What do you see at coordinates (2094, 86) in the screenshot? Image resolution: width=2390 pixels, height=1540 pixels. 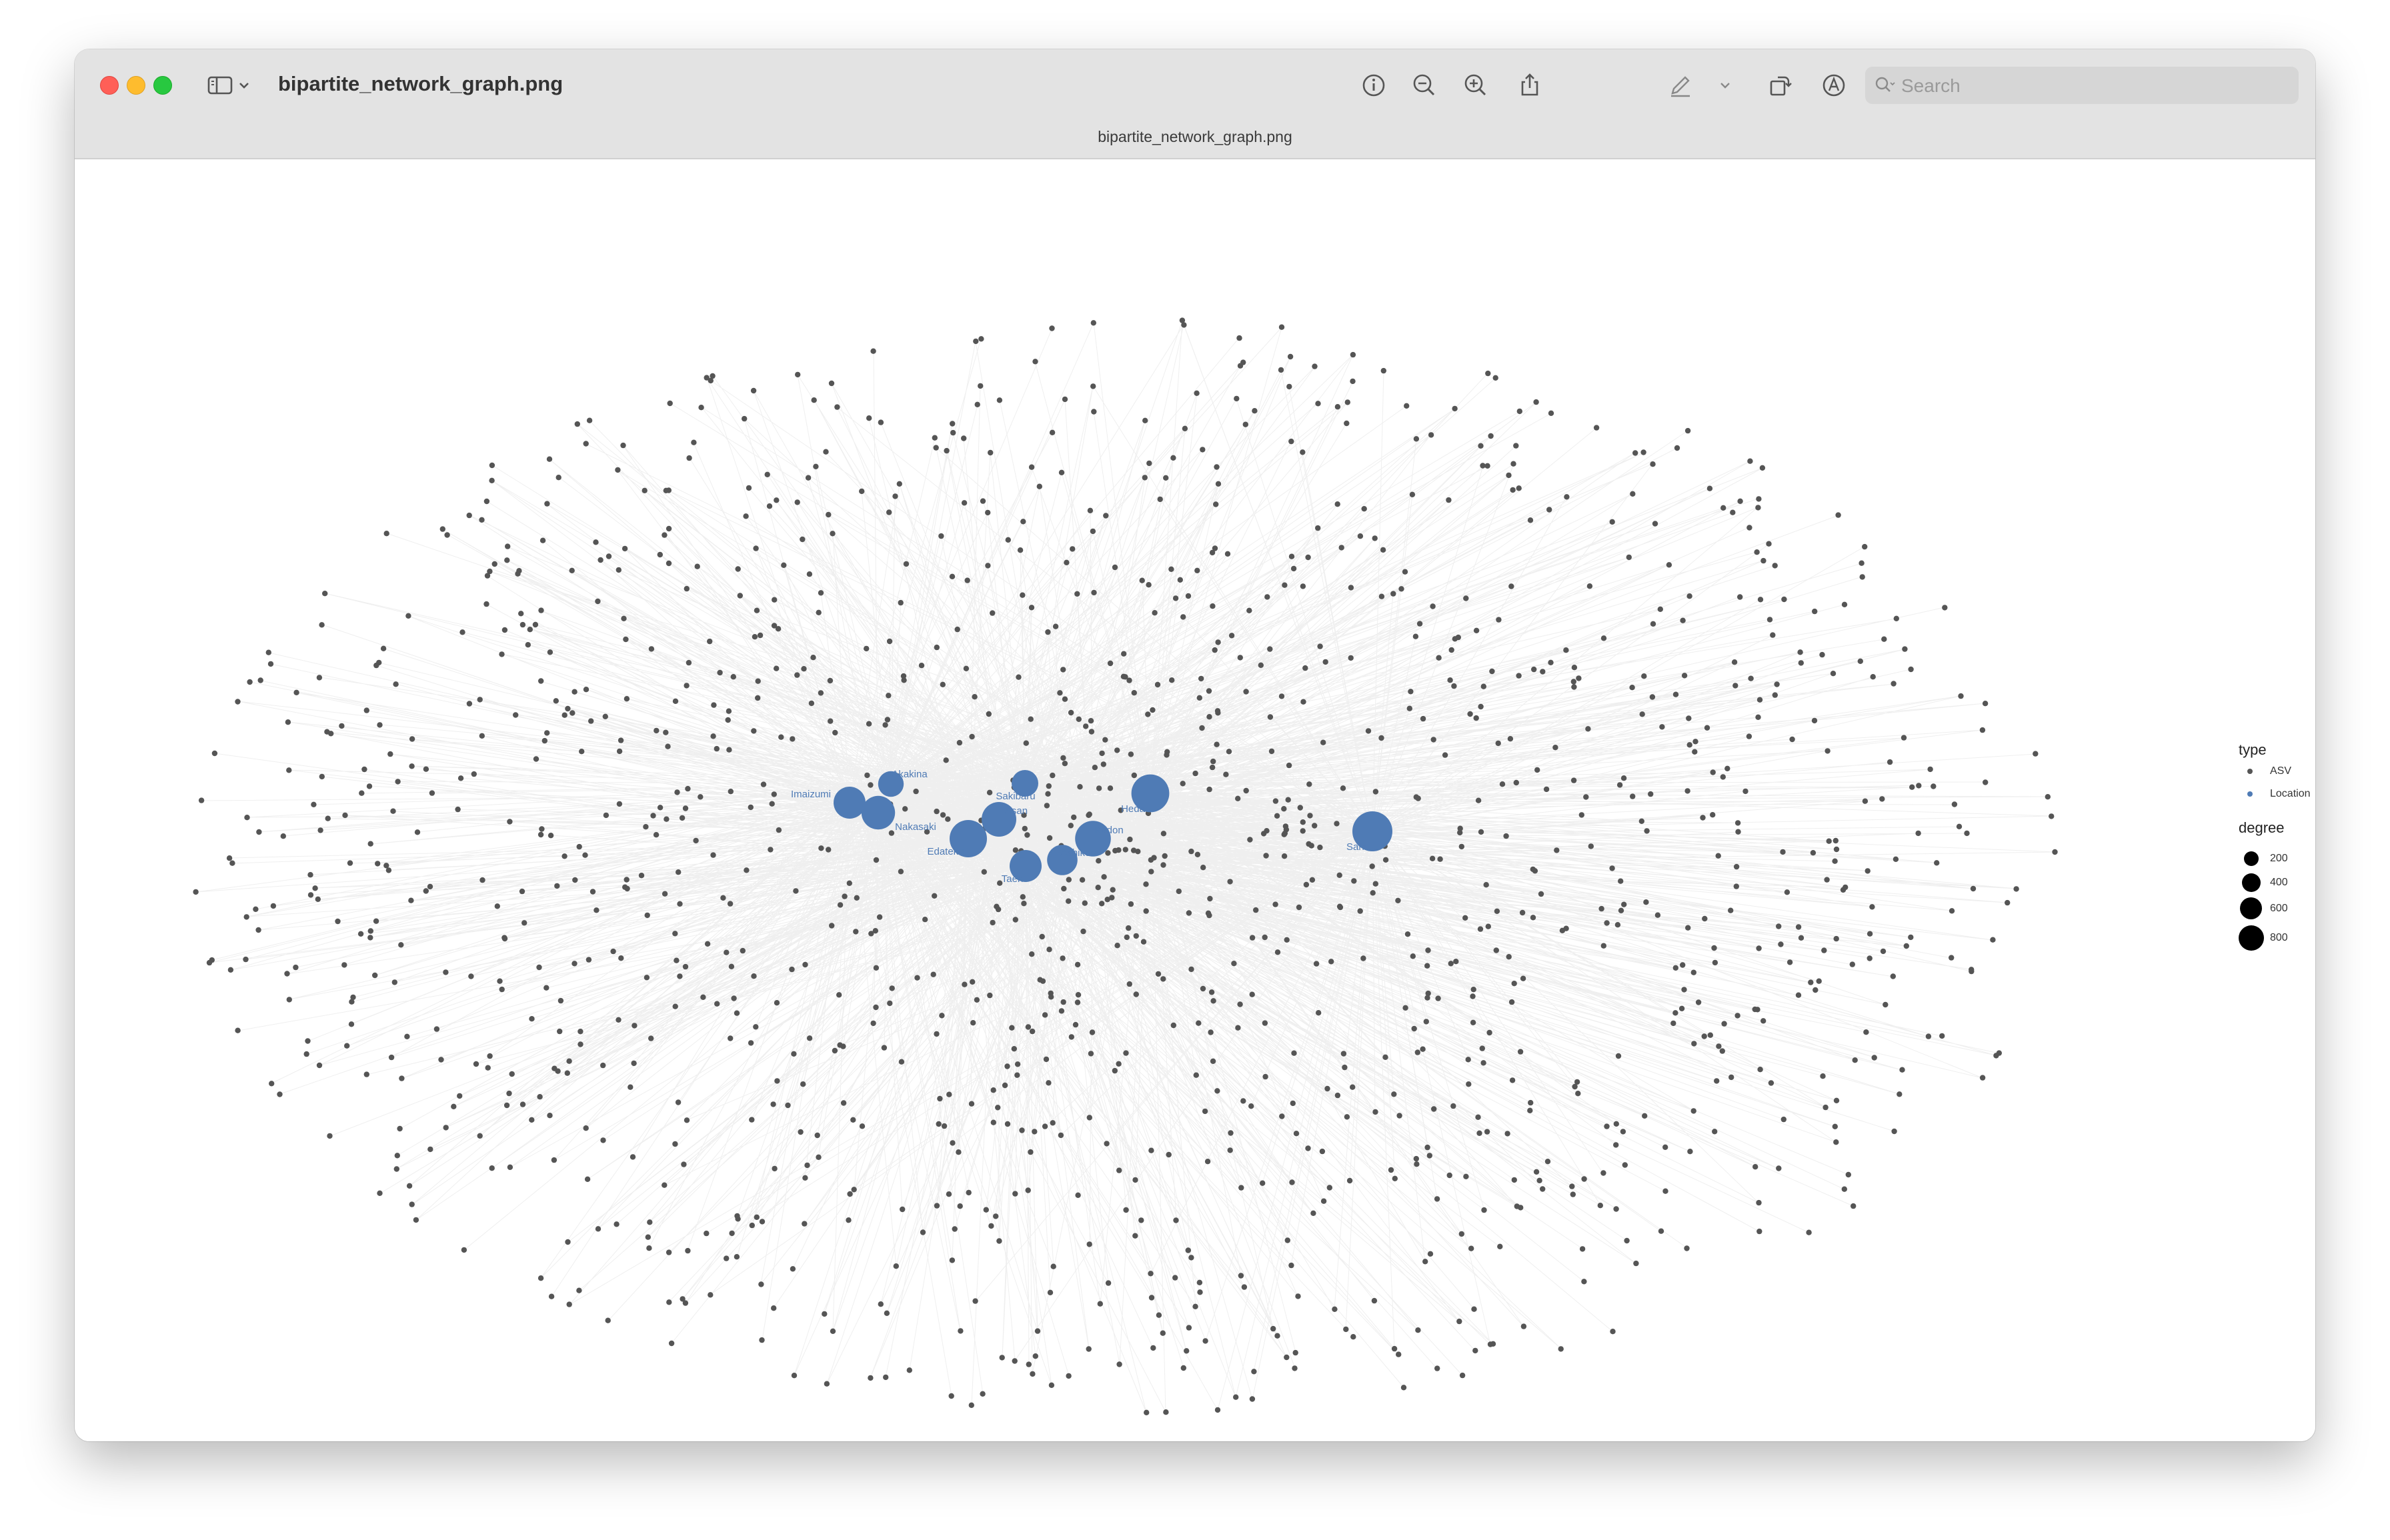 I see `search-input` at bounding box center [2094, 86].